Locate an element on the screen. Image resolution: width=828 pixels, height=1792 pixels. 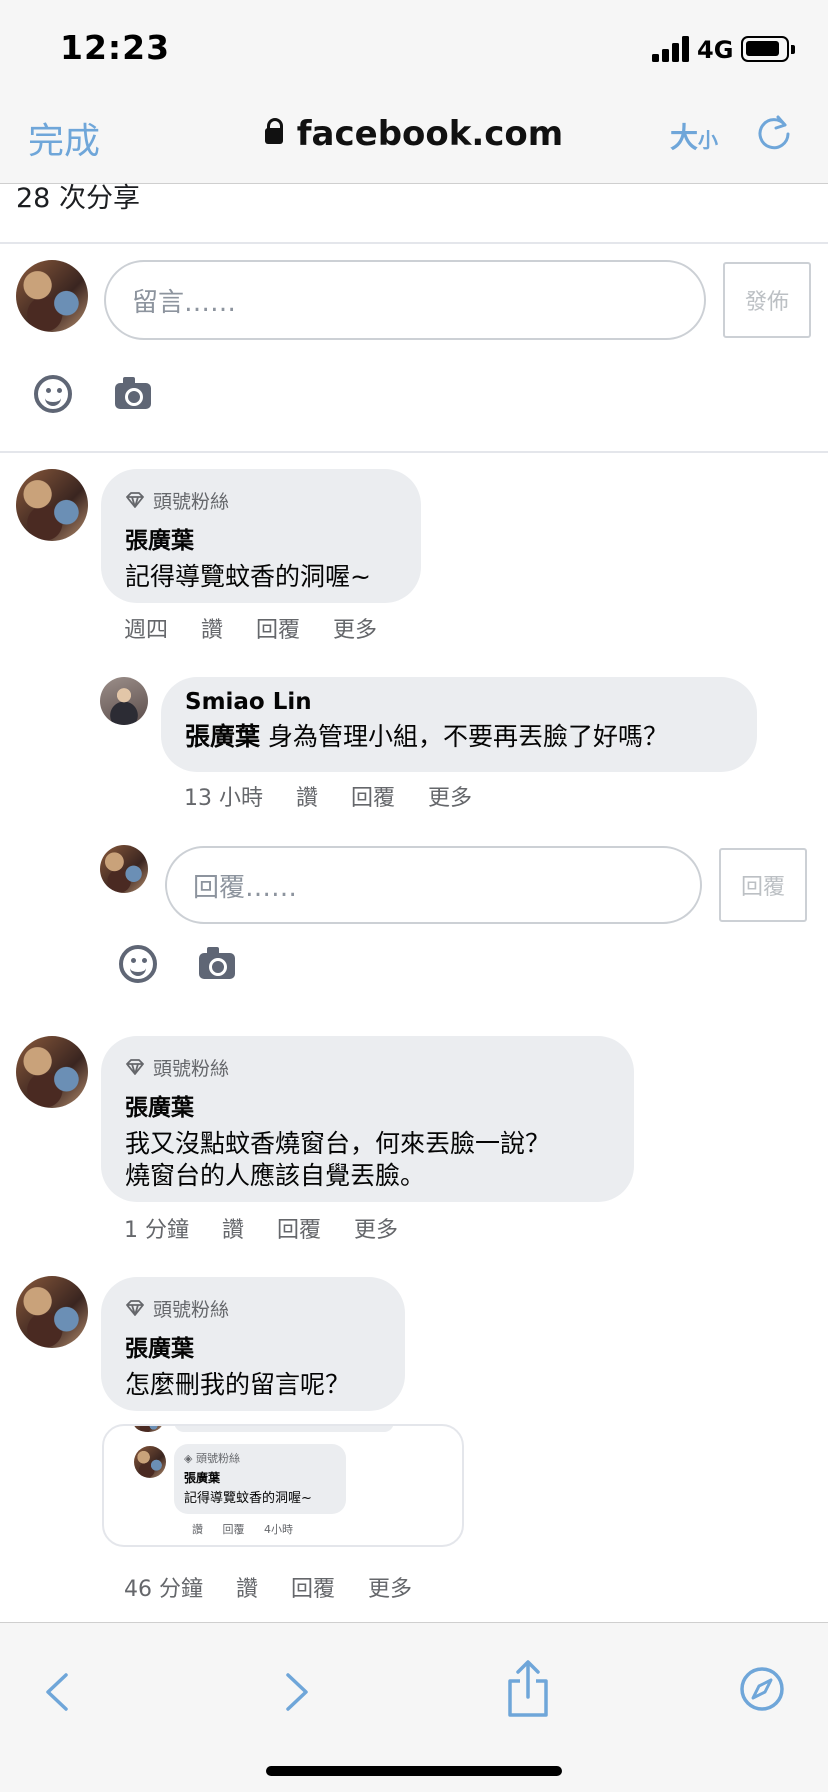
comment-actions: 週四 讚 回覆 更多 is located at coordinates (267, 628).